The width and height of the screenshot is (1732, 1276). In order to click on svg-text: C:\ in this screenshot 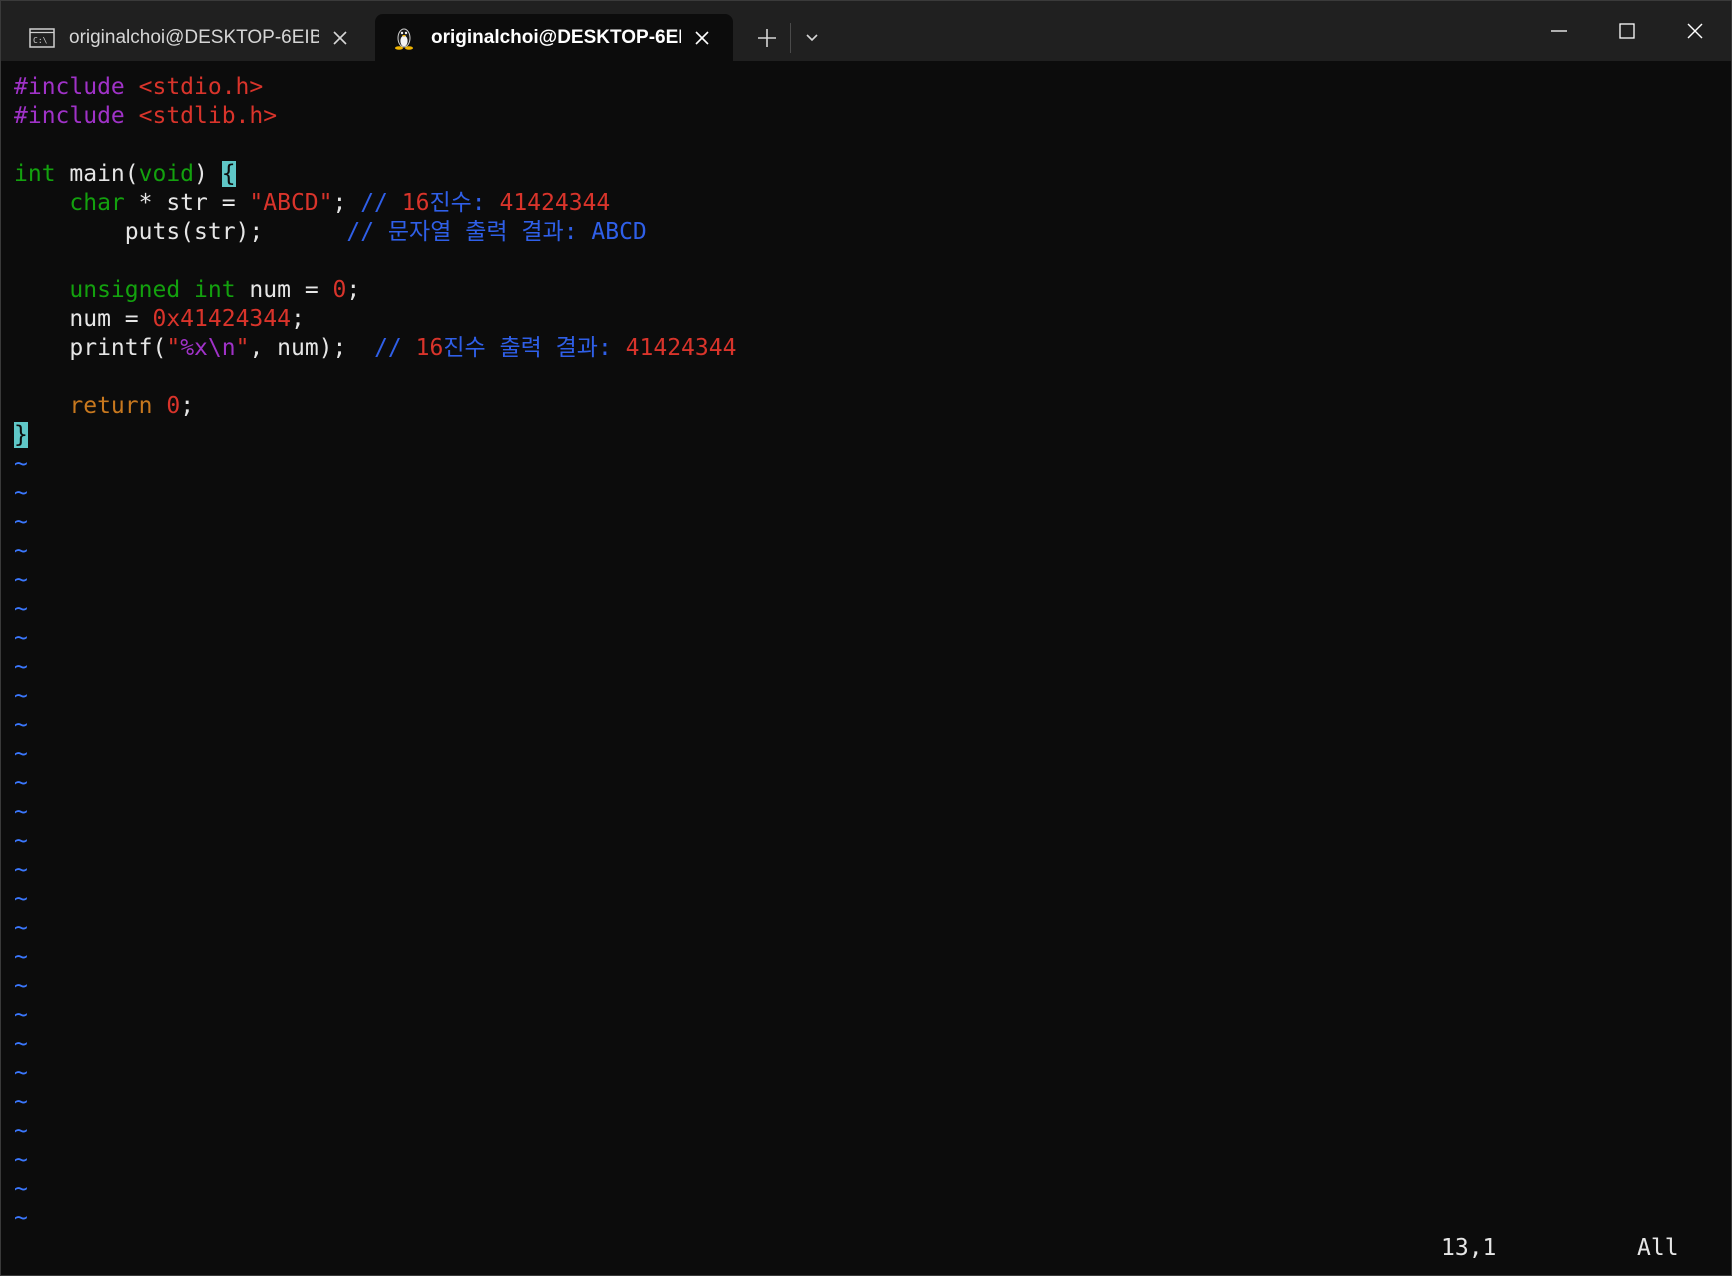, I will do `click(40, 40)`.